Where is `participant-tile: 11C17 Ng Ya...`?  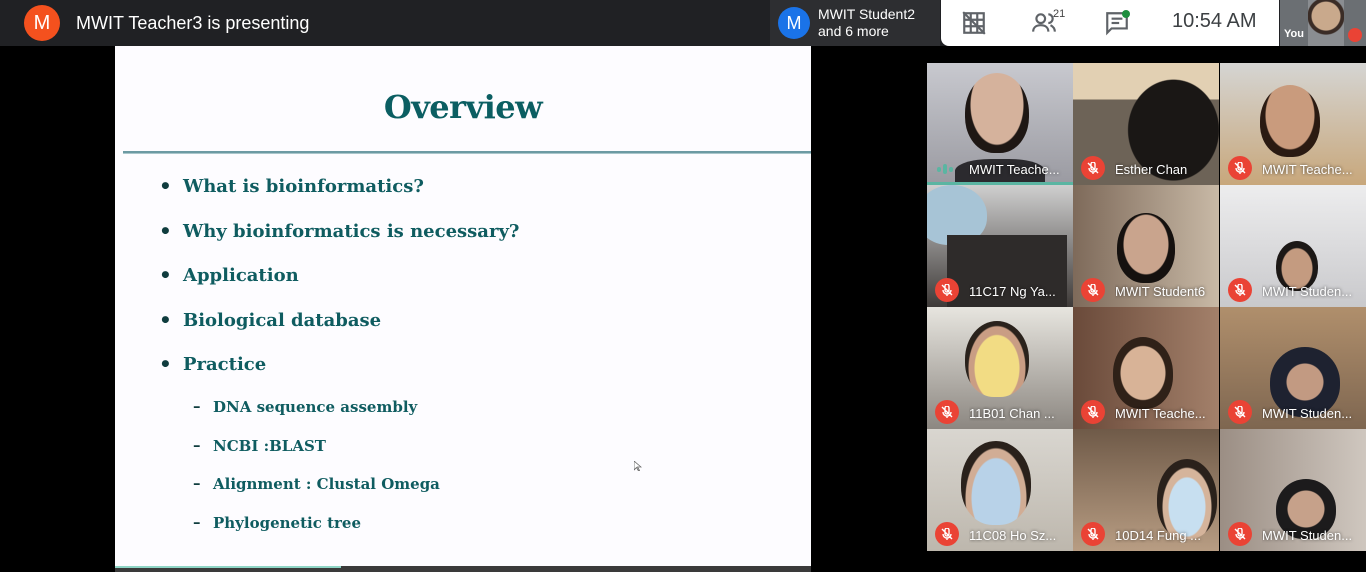
participant-tile: 11C17 Ng Ya... is located at coordinates (1000, 246).